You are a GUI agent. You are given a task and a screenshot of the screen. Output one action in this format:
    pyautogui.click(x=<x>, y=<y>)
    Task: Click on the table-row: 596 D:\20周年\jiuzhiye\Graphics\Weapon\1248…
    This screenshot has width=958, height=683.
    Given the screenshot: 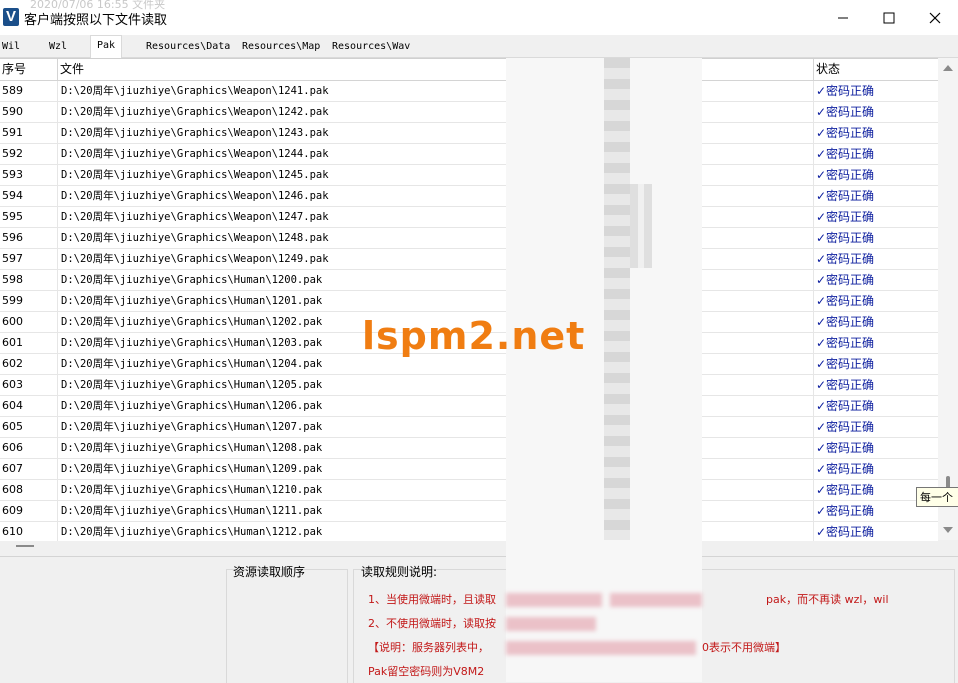 What is the action you would take?
    pyautogui.click(x=469, y=238)
    